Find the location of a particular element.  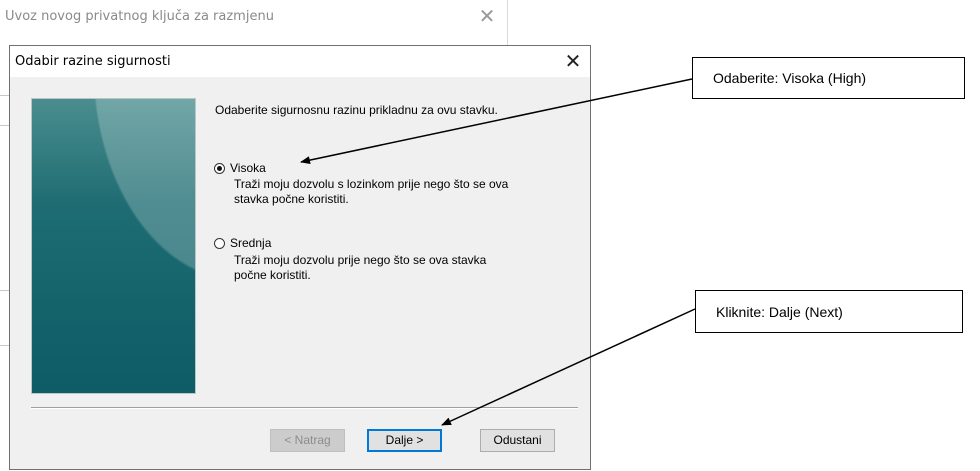

callout-select-high: Odaberite: Visoka (High) is located at coordinates (828, 78).